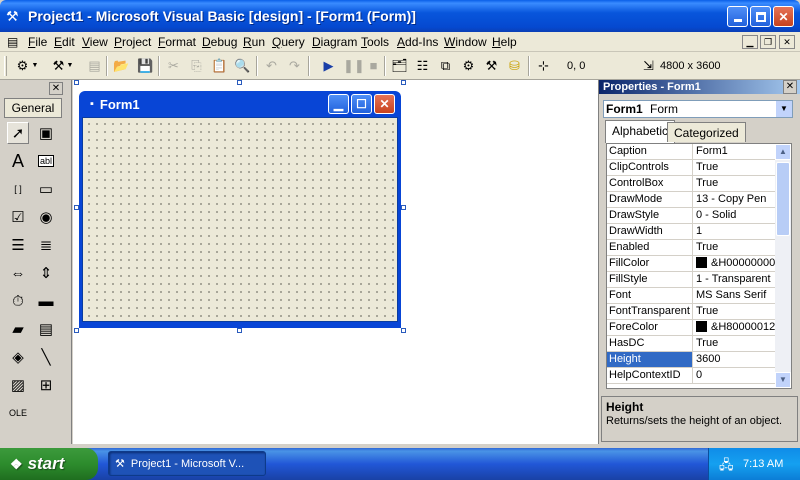 This screenshot has height=480, width=800. What do you see at coordinates (691, 232) in the screenshot?
I see `property-row: DrawWidth 1` at bounding box center [691, 232].